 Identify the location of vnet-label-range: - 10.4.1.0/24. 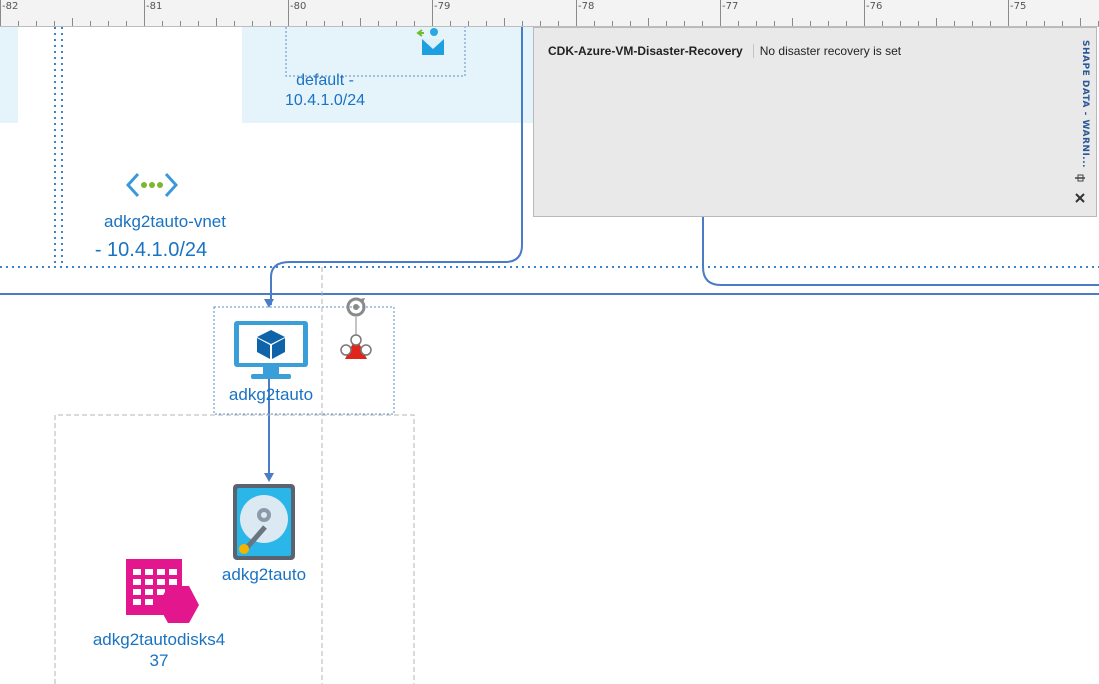
(151, 250).